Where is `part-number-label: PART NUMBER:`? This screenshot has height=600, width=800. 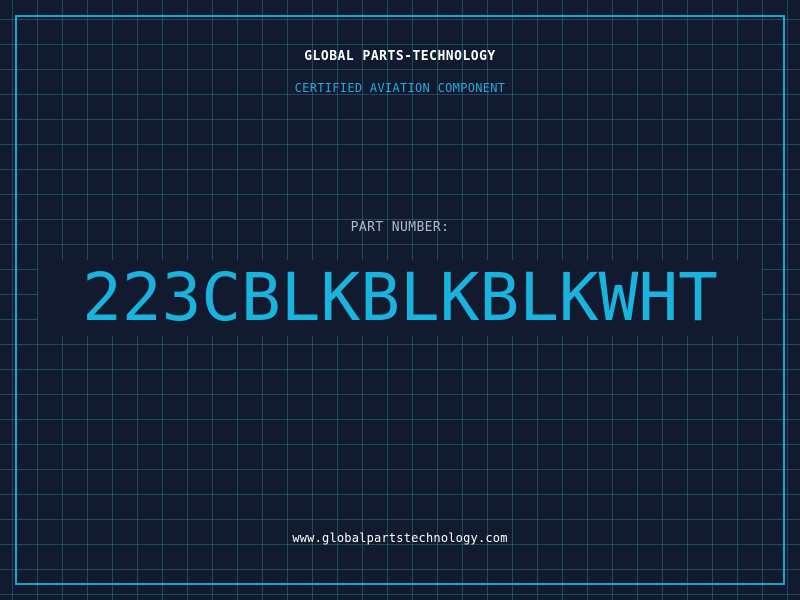
part-number-label: PART NUMBER: is located at coordinates (400, 227).